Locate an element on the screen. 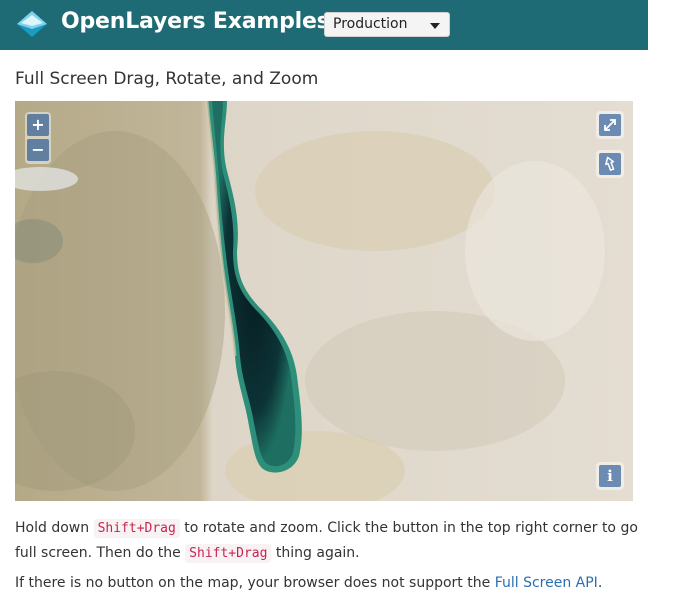 The width and height of the screenshot is (700, 600). north-arrow-icon is located at coordinates (610, 163).